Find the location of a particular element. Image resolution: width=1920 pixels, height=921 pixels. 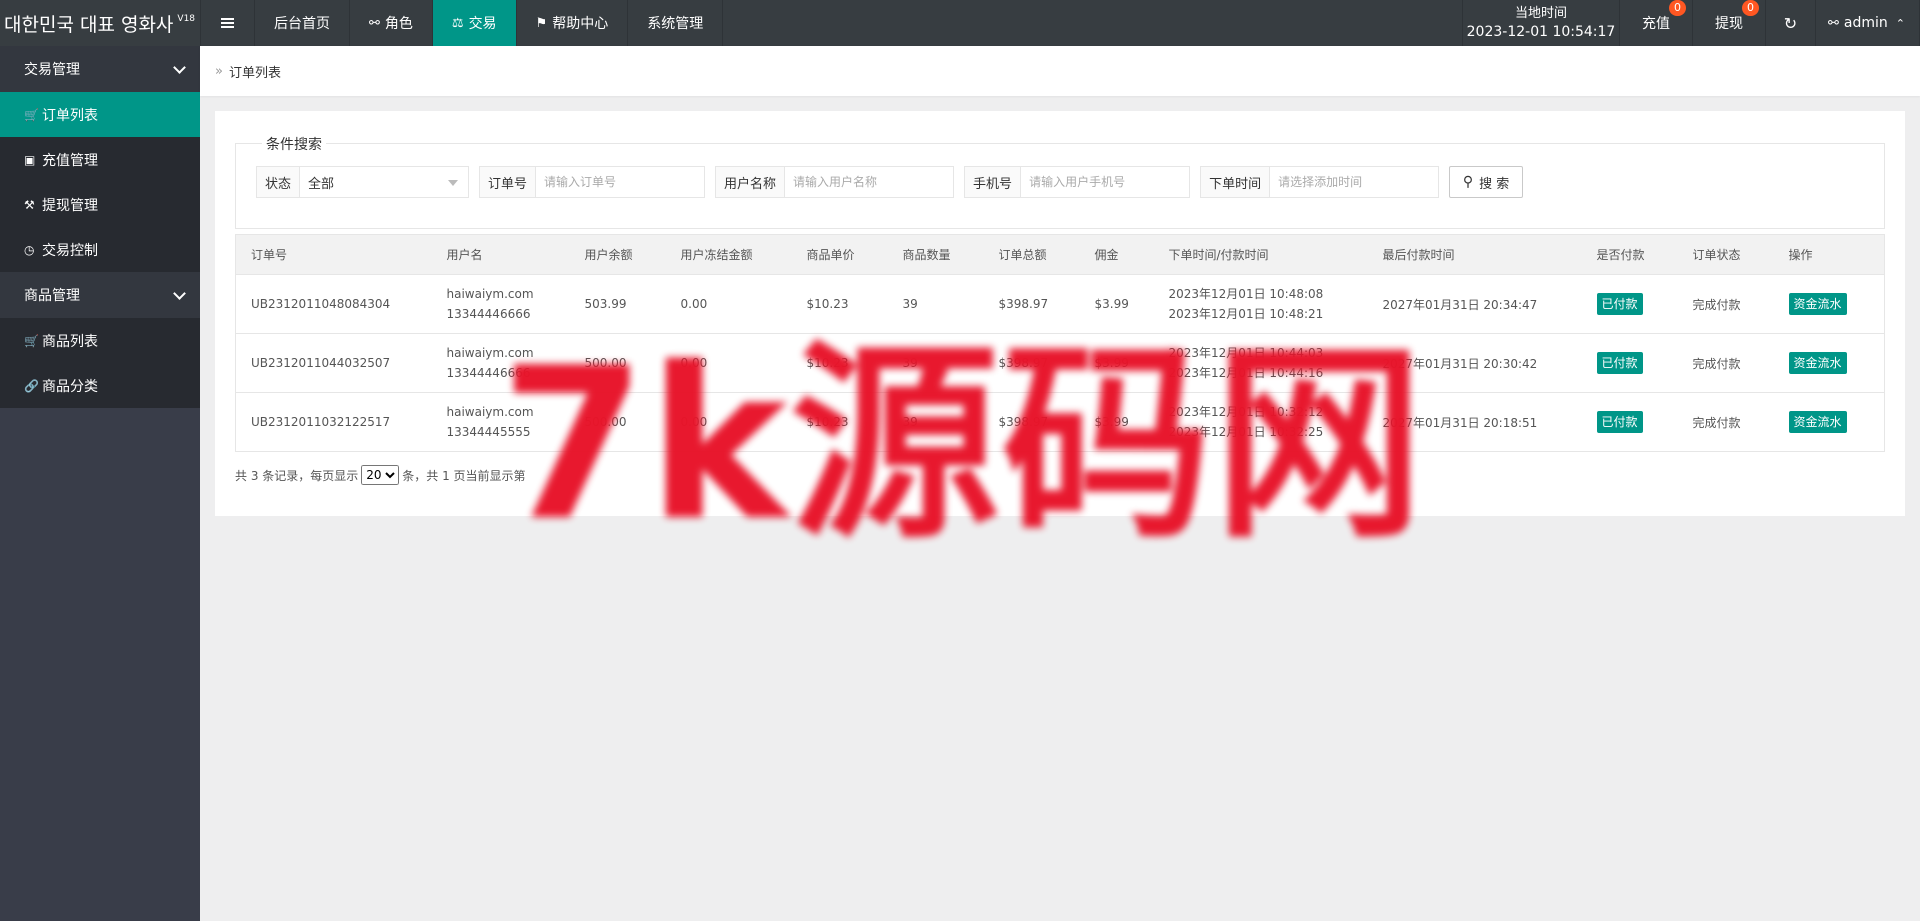

search-fieldset: 条件搜索 状态 全部 订单号 用户名称 手机号 下单 is located at coordinates (1060, 181).